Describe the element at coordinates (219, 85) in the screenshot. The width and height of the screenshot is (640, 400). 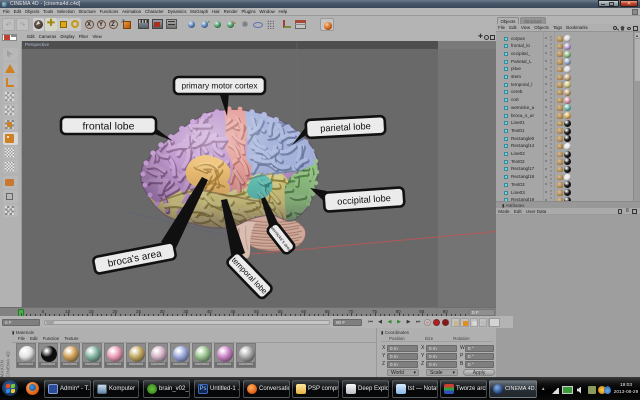
I see `svg-text: primary motor cortex` at that location.